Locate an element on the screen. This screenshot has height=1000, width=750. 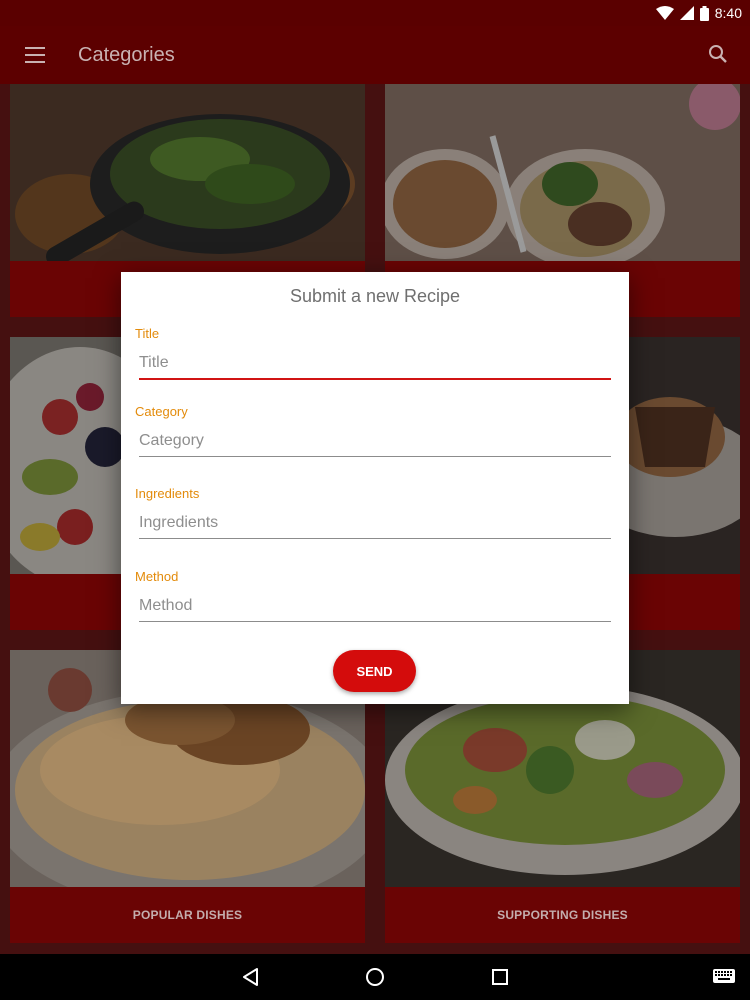
navigation-bar is located at coordinates (375, 977).